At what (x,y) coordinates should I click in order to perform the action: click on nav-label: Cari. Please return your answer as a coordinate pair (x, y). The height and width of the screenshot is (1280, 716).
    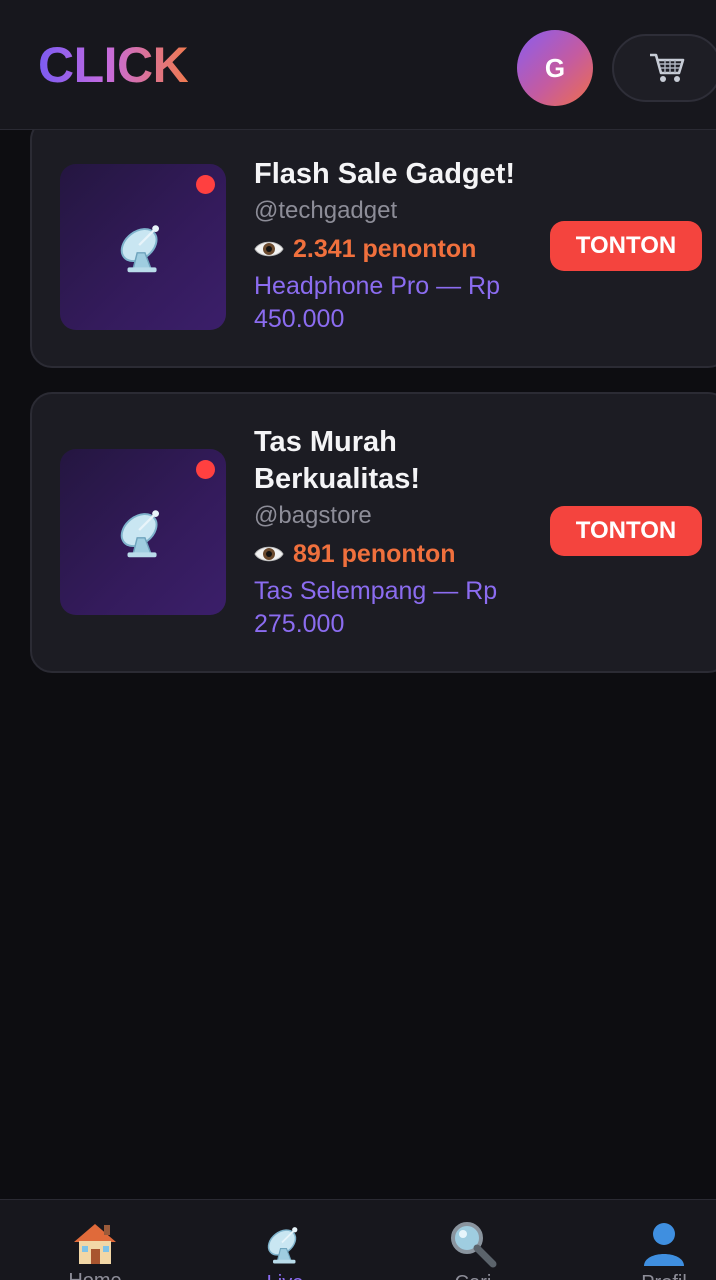
    Looking at the image, I should click on (473, 1276).